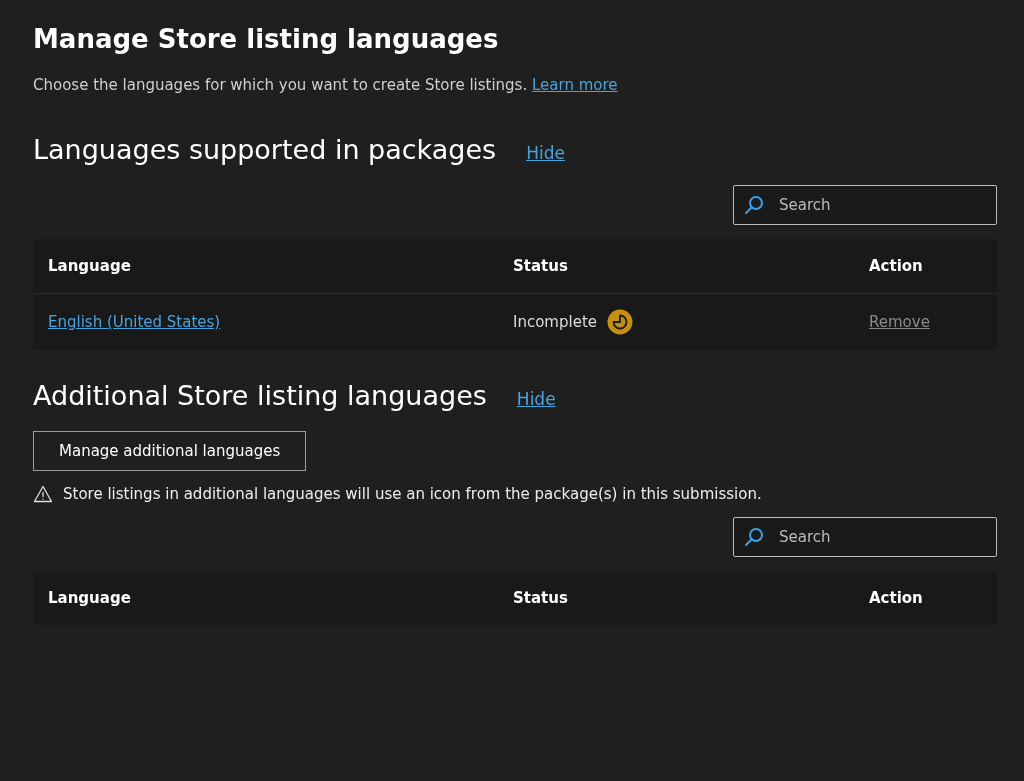  I want to click on intro-text: Choose the languages for which you want to create Store listings., so click(280, 85).